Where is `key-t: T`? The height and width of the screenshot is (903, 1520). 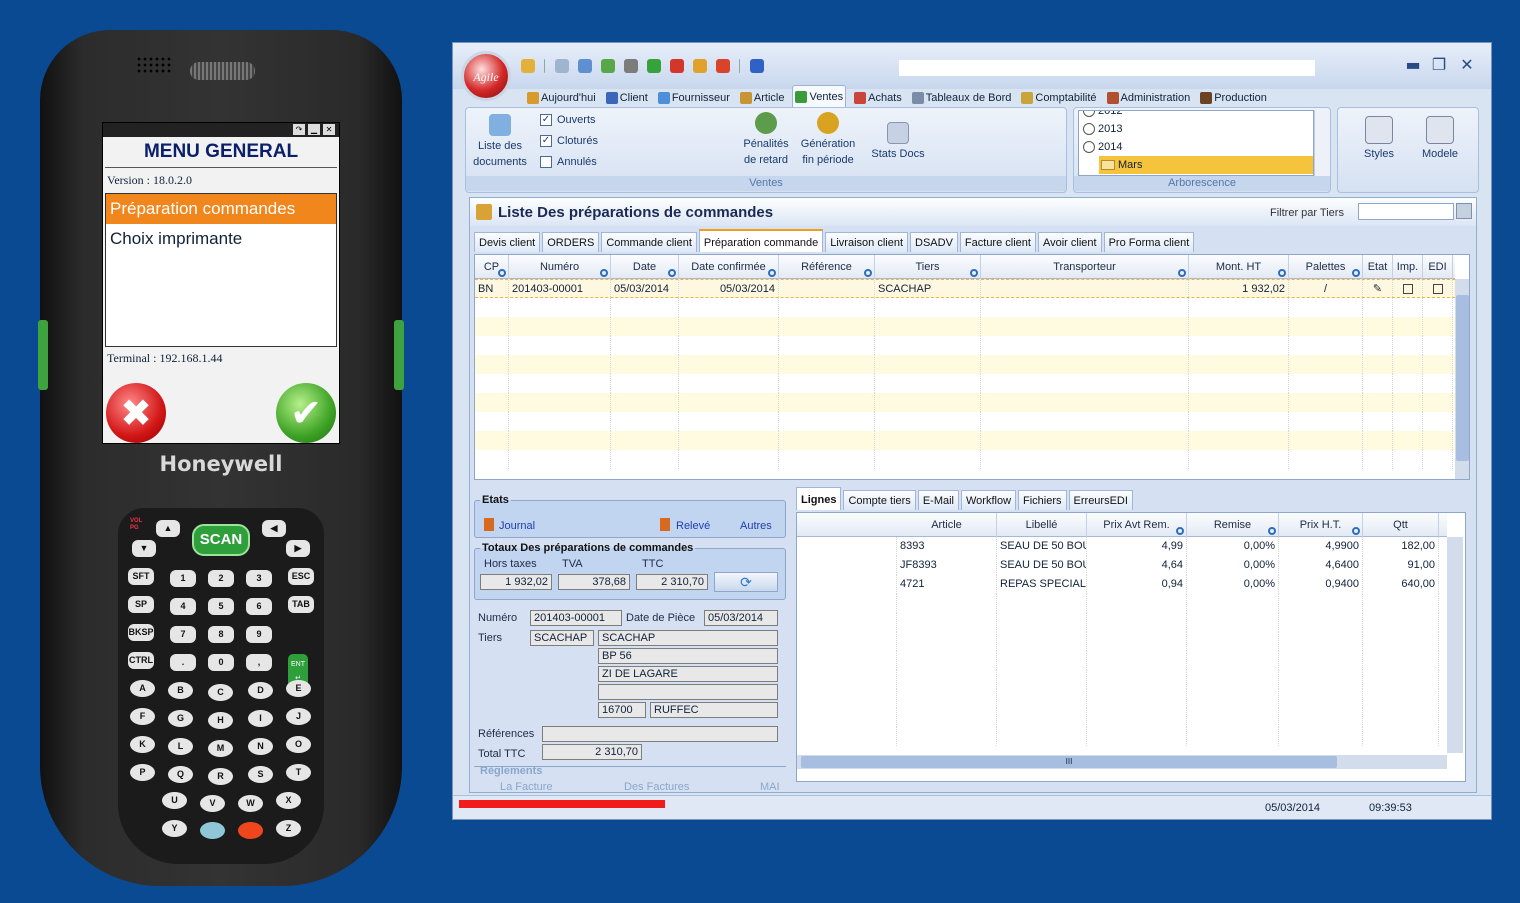 key-t: T is located at coordinates (298, 772).